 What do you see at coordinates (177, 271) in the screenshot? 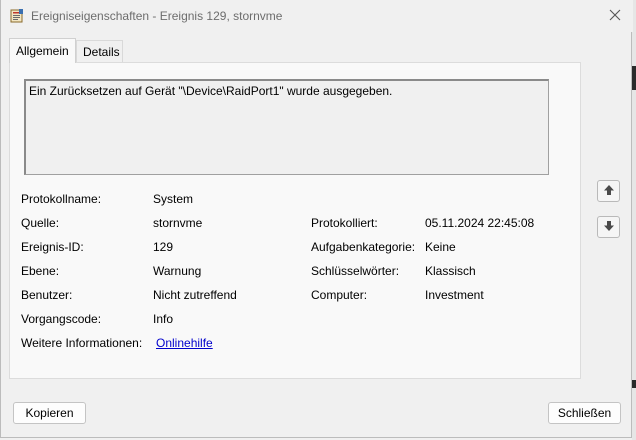
I see `level-value: Warnung` at bounding box center [177, 271].